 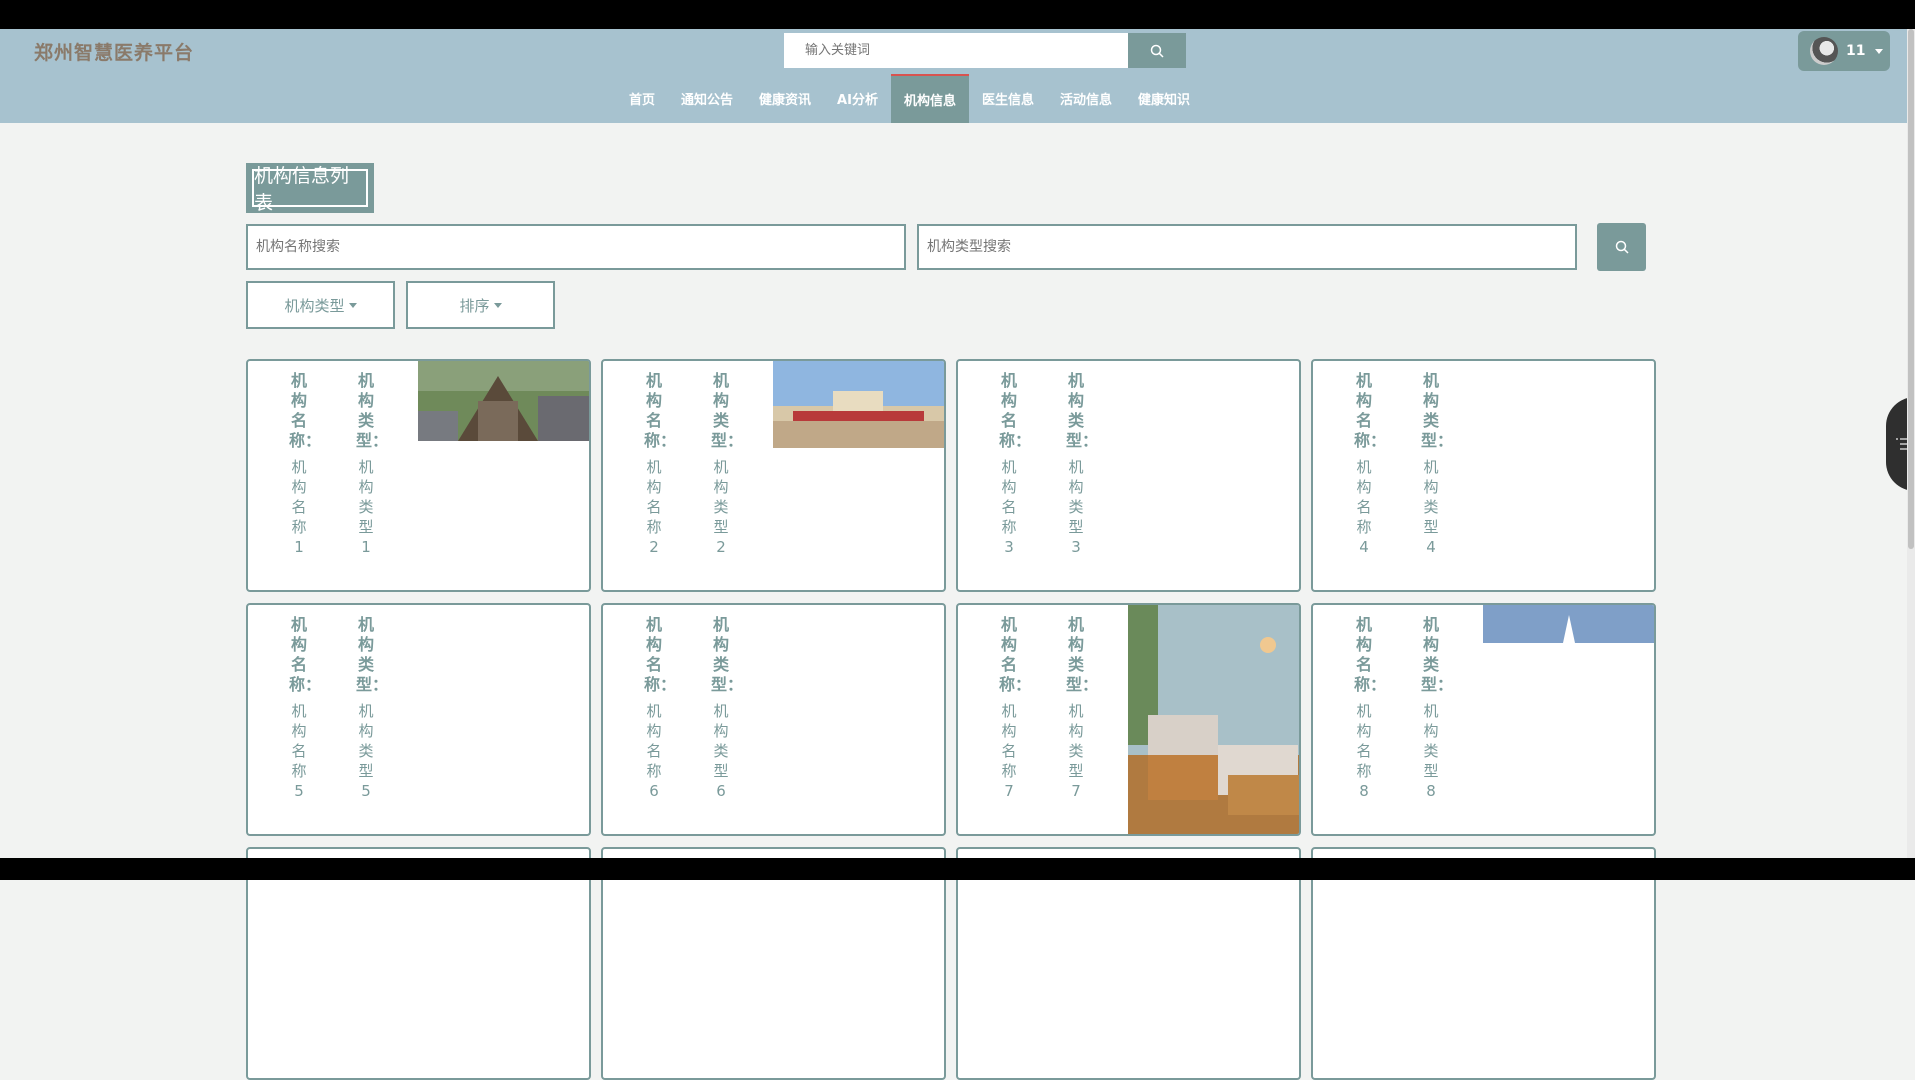 I want to click on sort-dropdown-label: 排序, so click(x=474, y=305).